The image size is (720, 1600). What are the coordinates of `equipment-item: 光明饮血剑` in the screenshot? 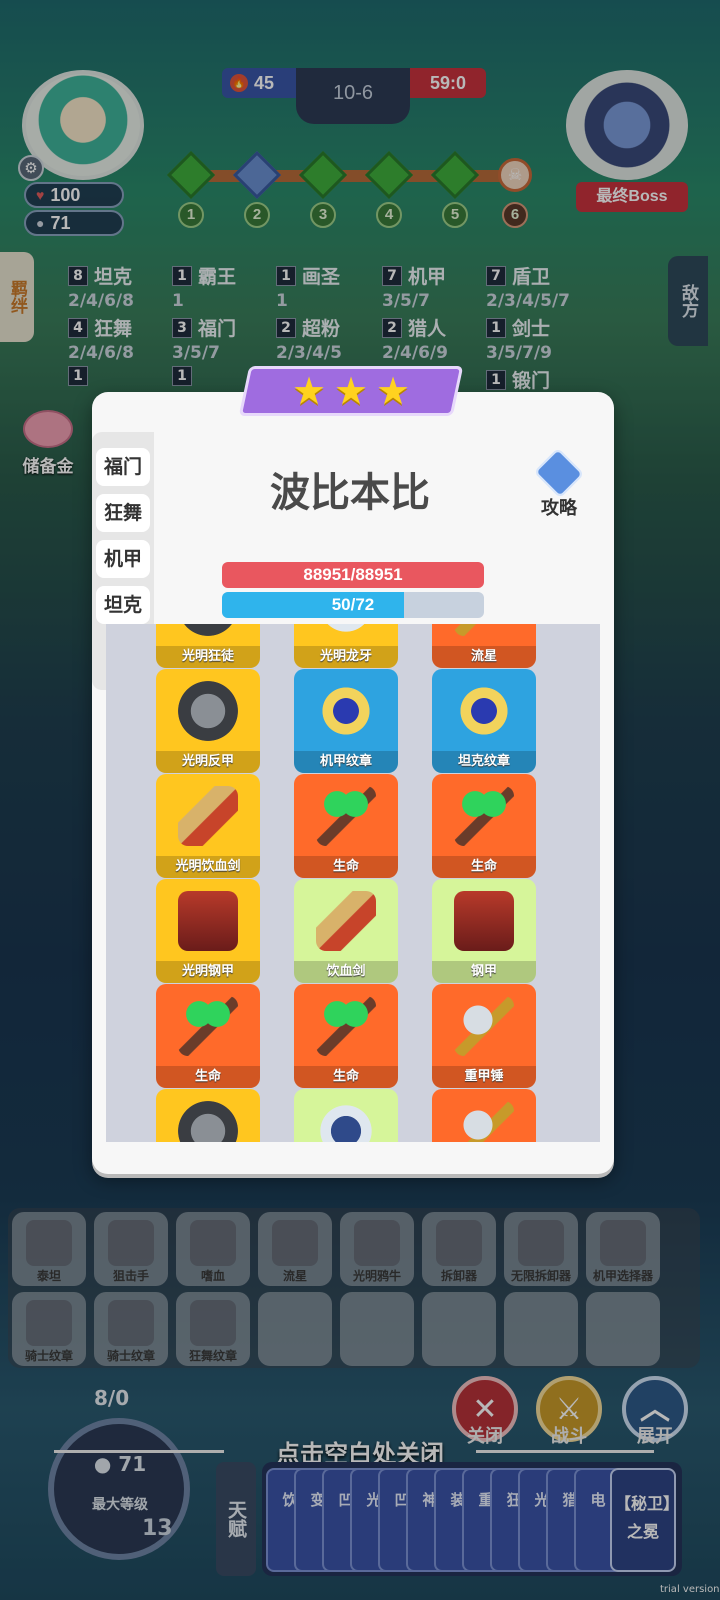 It's located at (208, 826).